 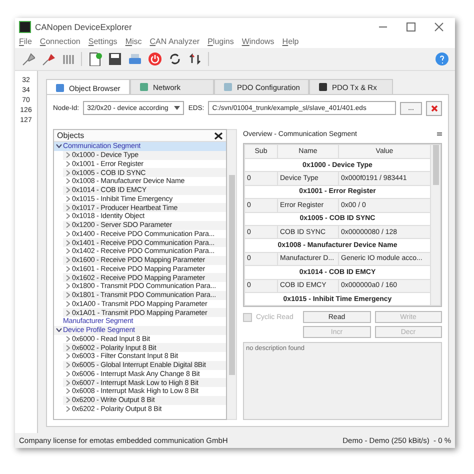 I want to click on menu-item: File, so click(x=25, y=41).